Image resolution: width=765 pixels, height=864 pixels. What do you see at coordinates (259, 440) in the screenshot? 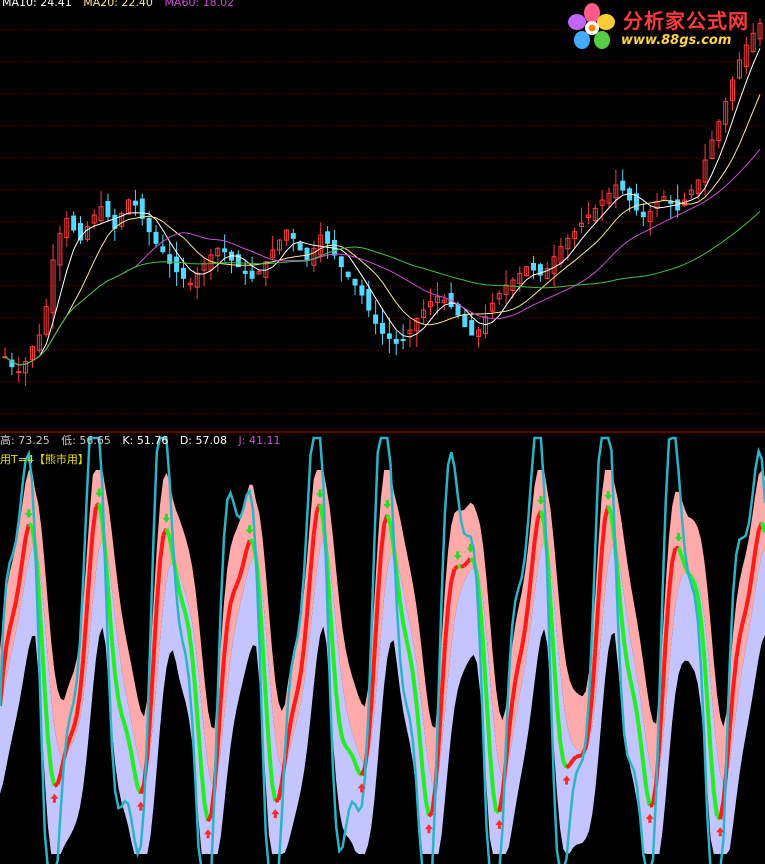
I see `j-value: J: 41.11` at bounding box center [259, 440].